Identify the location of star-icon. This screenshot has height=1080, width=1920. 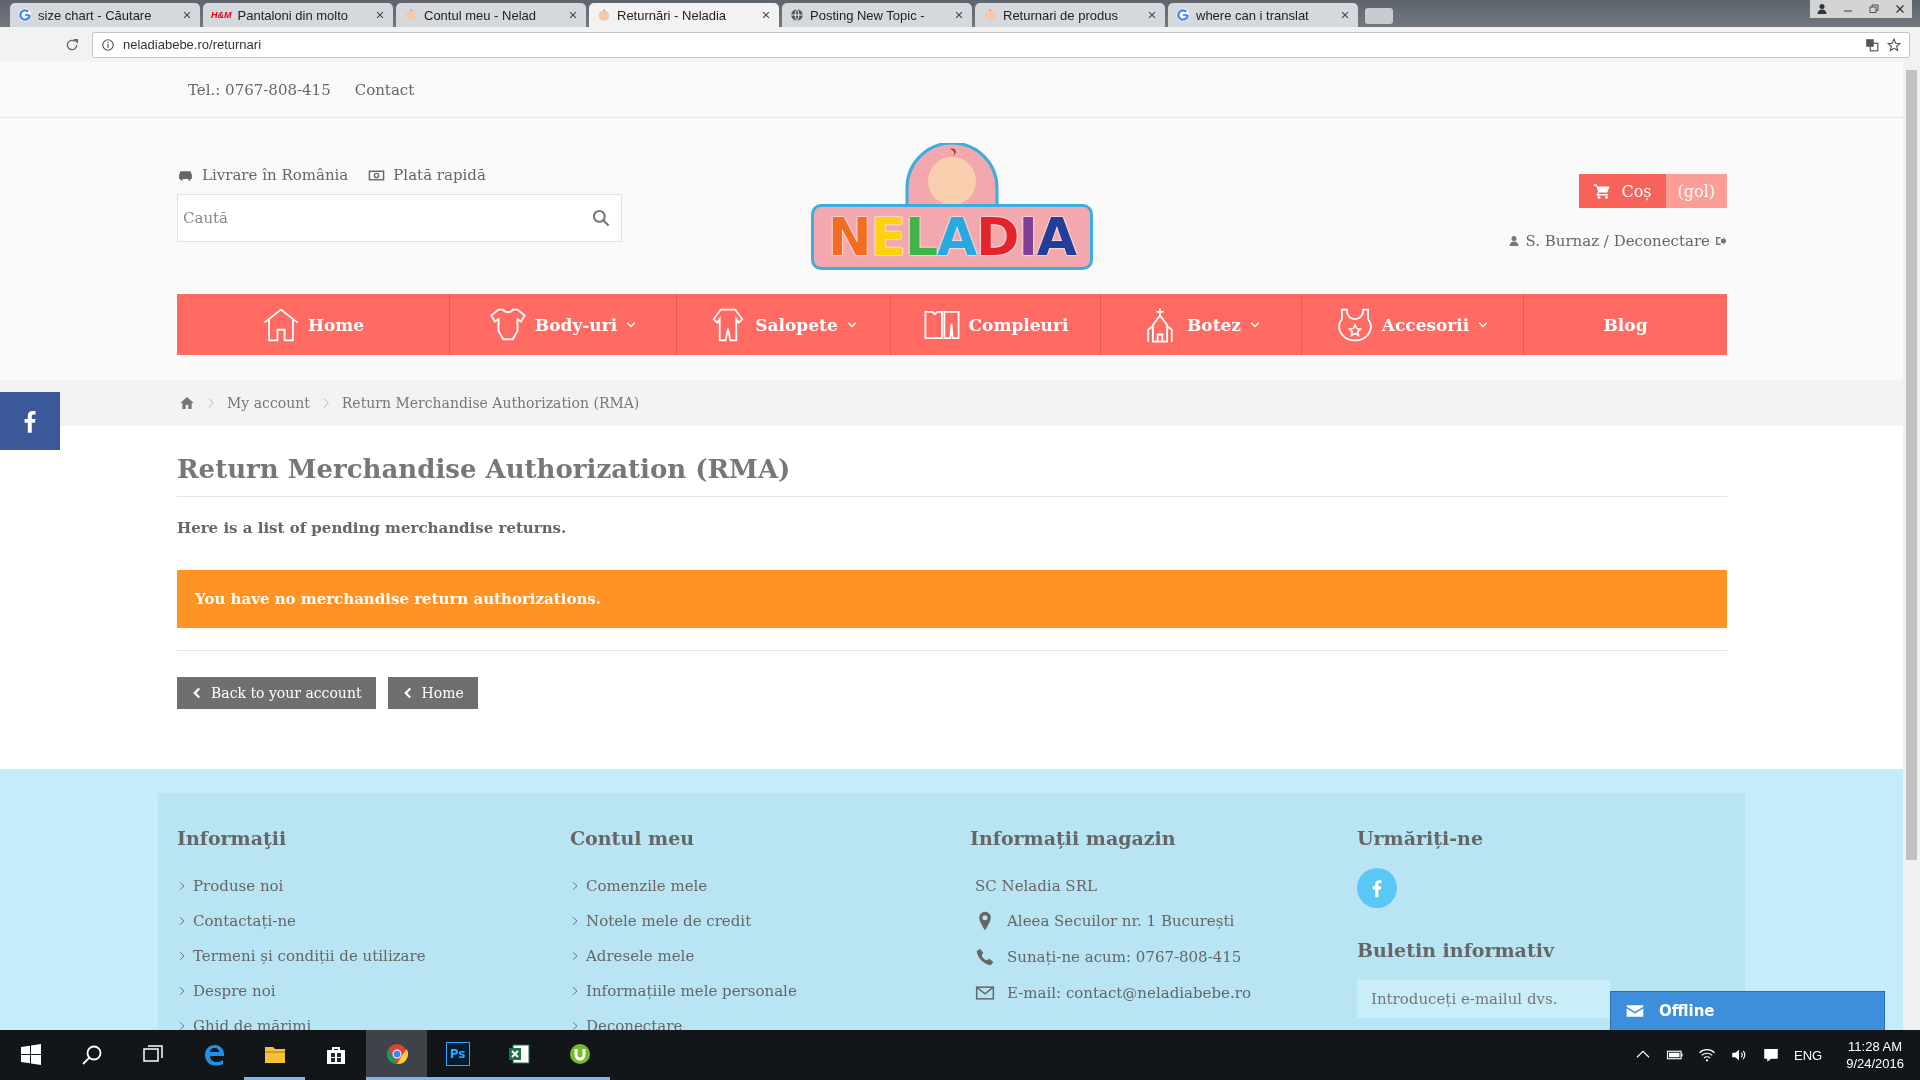
(1894, 44).